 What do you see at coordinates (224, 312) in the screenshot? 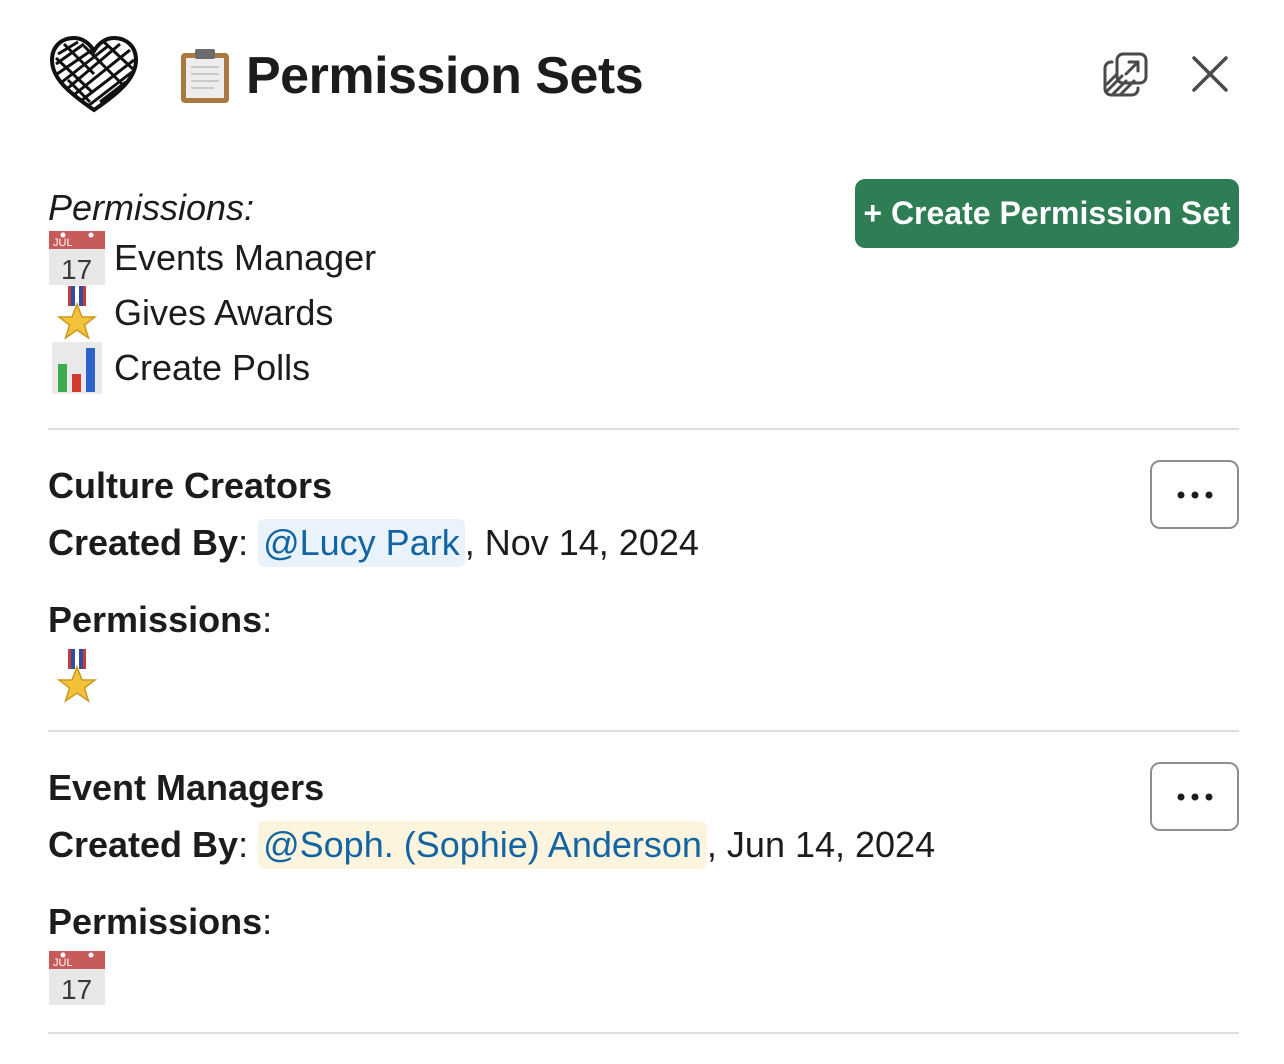
I see `legend-item-label: Gives Awards` at bounding box center [224, 312].